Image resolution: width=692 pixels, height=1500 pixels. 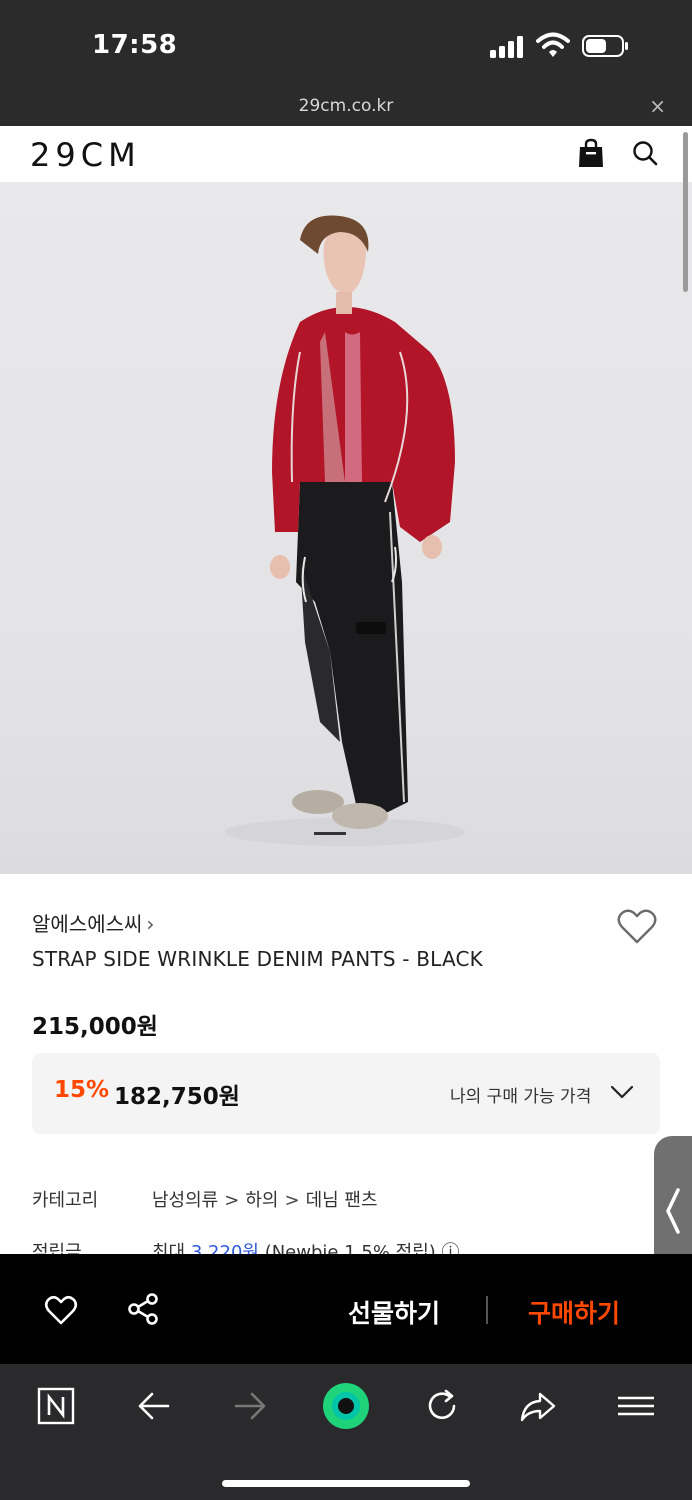 I want to click on page-scrollbar, so click(x=685, y=212).